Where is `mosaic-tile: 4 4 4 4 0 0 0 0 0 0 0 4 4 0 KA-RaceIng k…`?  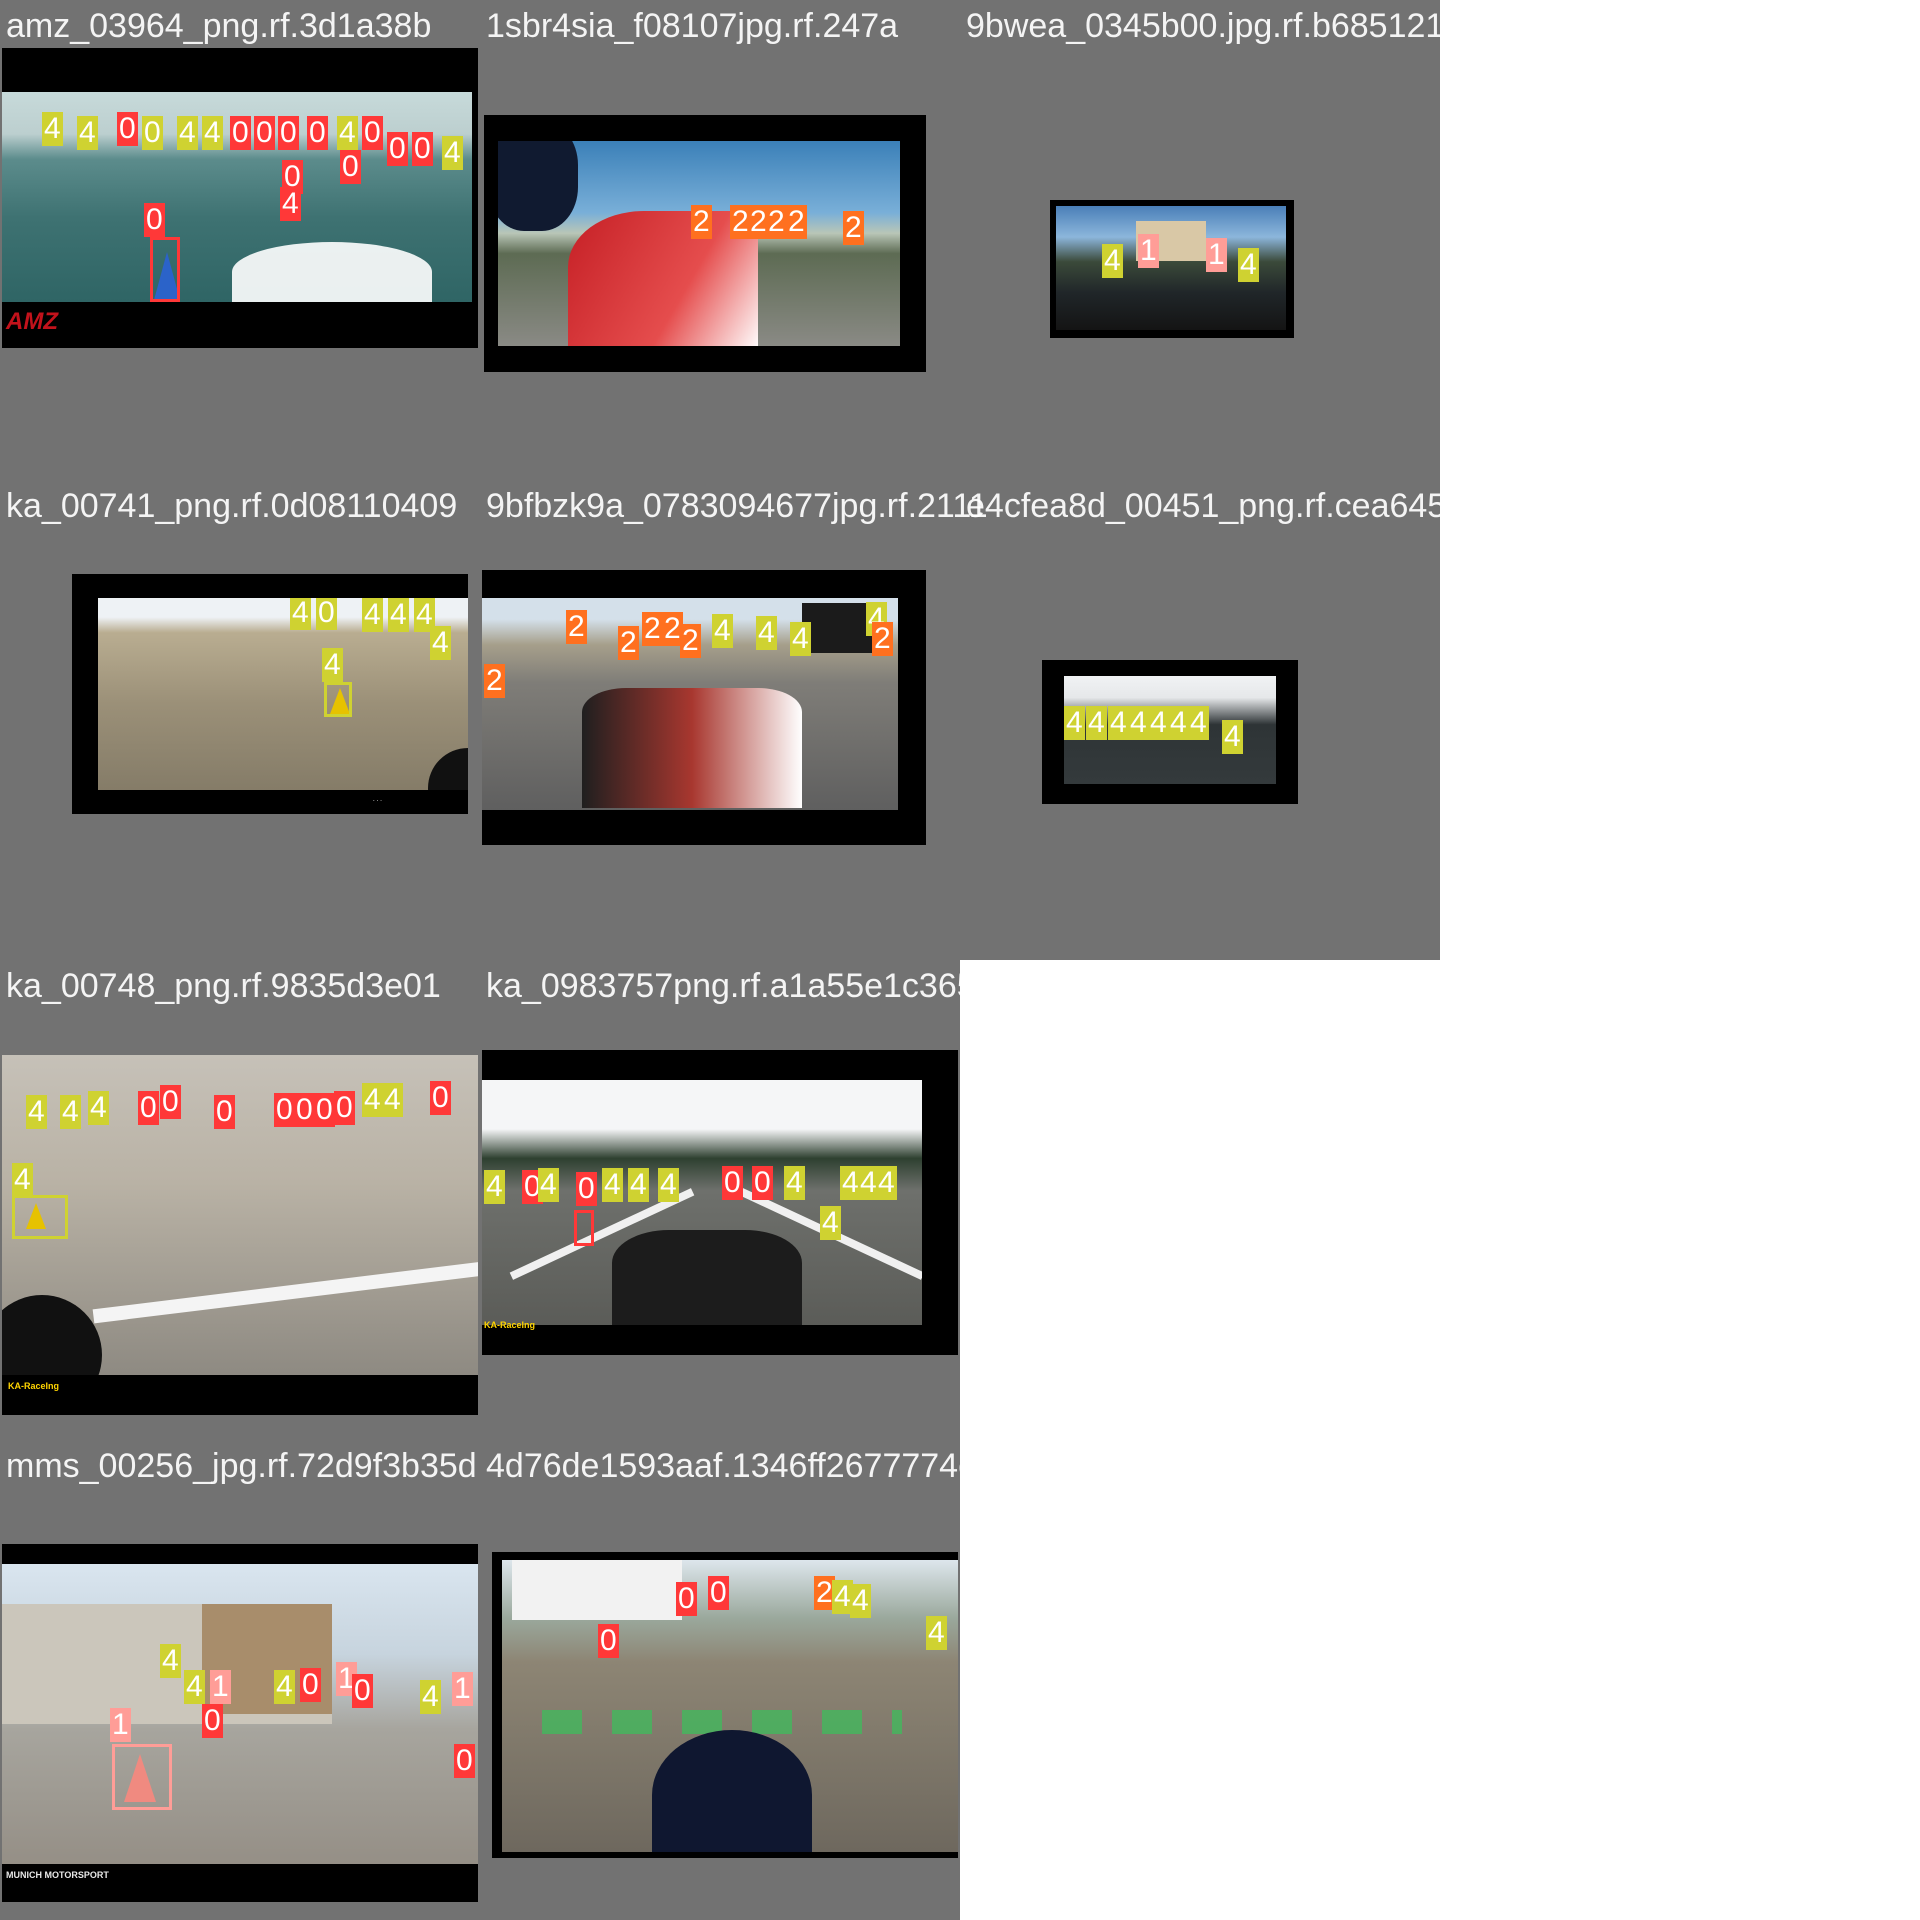 mosaic-tile: 4 4 4 4 0 0 0 0 0 0 0 4 4 0 KA-RaceIng k… is located at coordinates (240, 1200).